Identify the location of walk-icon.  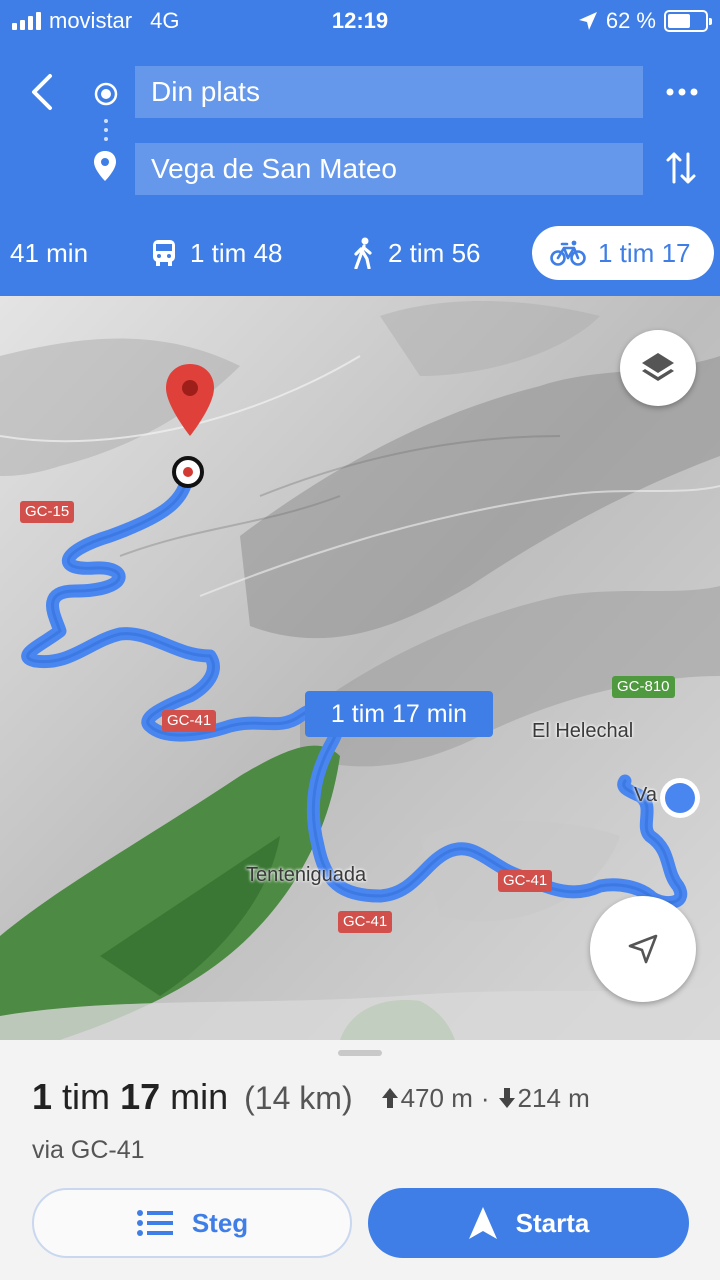
(363, 253).